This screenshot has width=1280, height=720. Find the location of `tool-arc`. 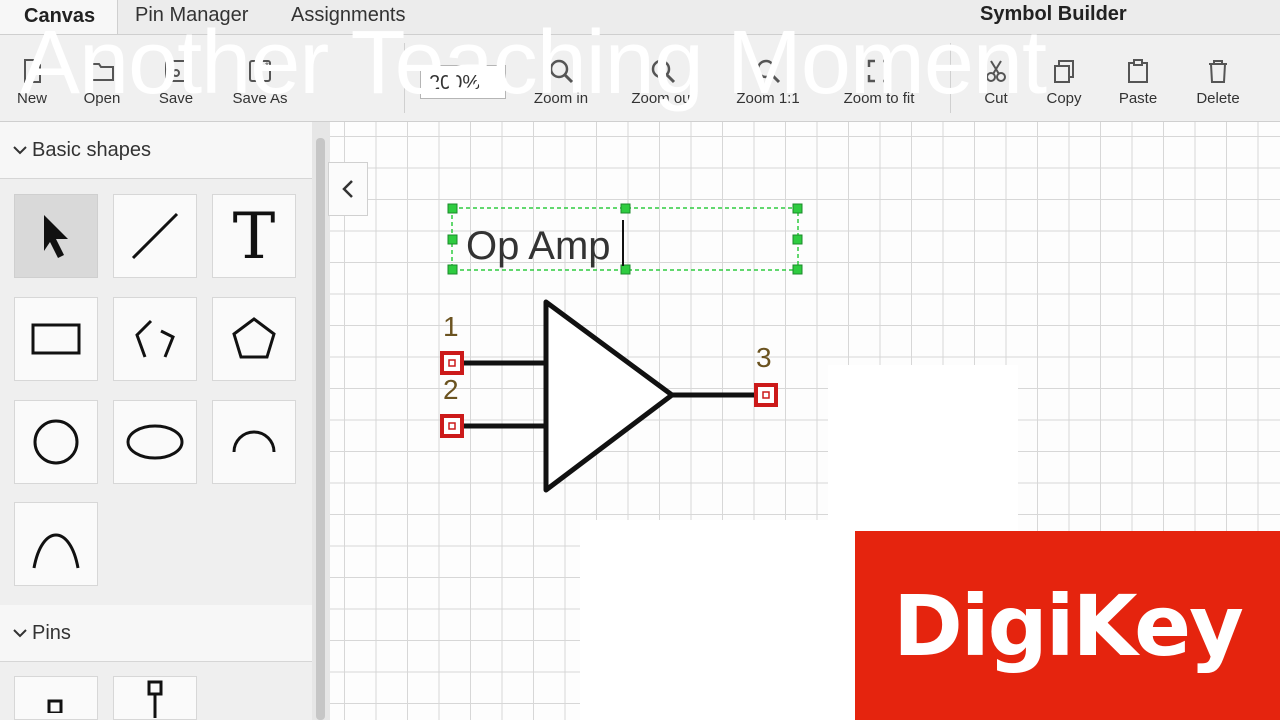

tool-arc is located at coordinates (254, 442).